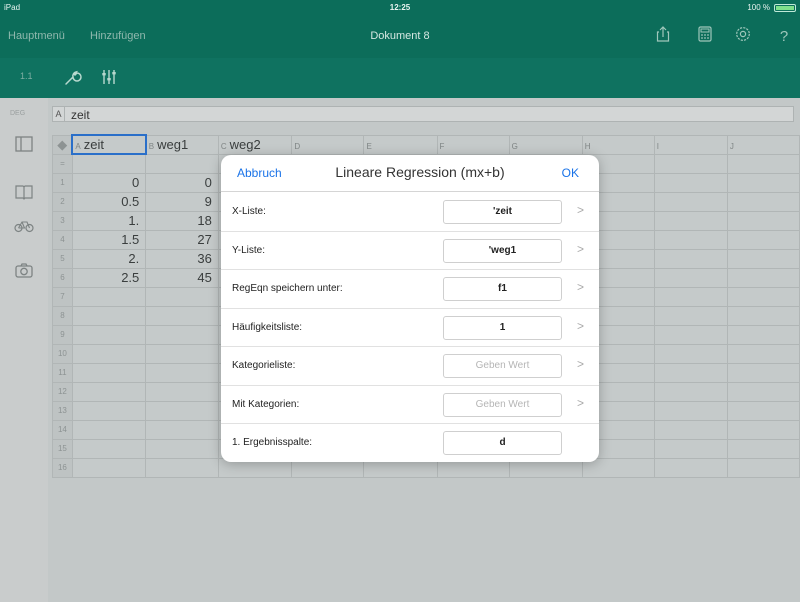  What do you see at coordinates (62, 315) in the screenshot?
I see `row-number: 8` at bounding box center [62, 315].